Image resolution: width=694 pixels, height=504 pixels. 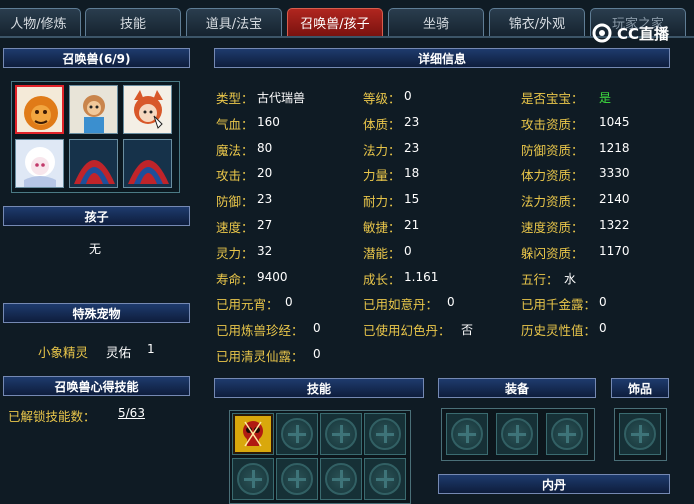 I want to click on child-section-header: 孩子, so click(x=96, y=216).